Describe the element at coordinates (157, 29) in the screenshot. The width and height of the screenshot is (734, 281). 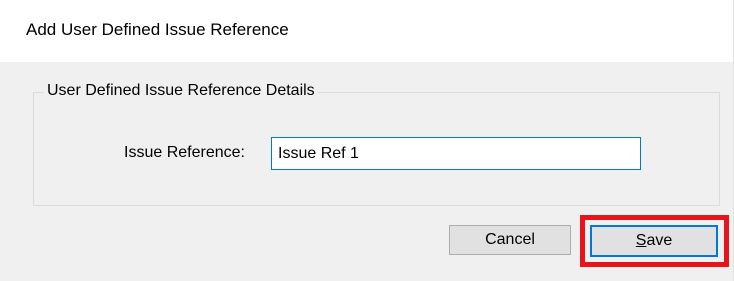
I see `dialog-title: Add User Defined Issue Reference` at that location.